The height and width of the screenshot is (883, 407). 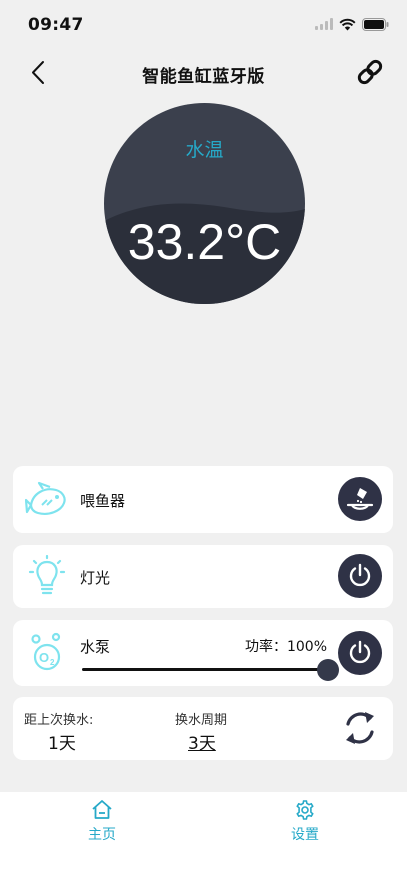 What do you see at coordinates (56, 25) in the screenshot?
I see `status-time: 09:47` at bounding box center [56, 25].